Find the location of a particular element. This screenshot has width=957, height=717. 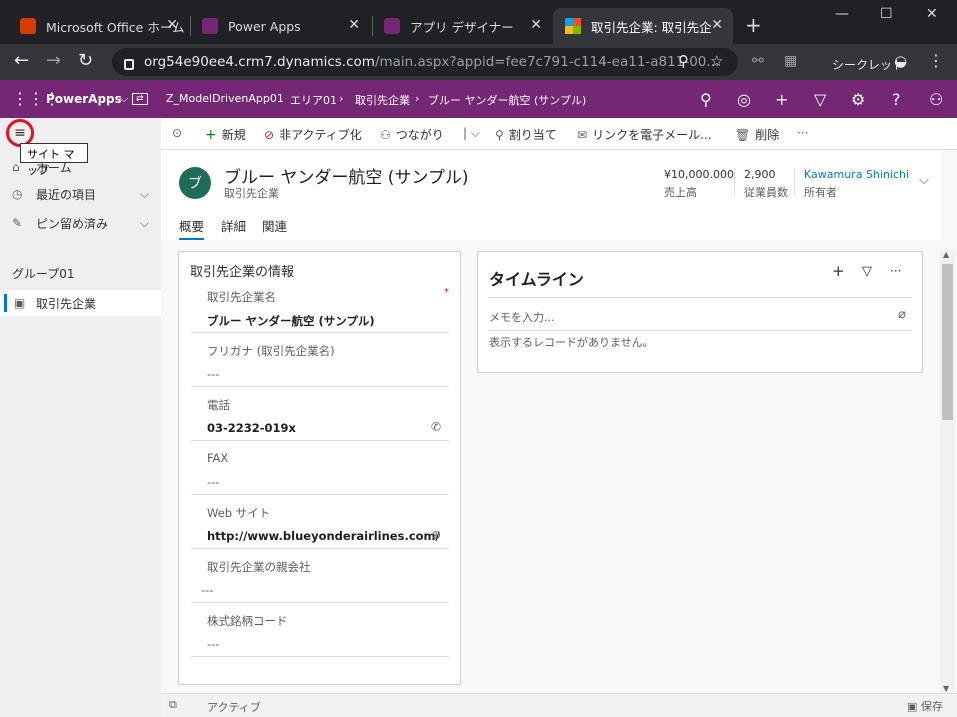

connection-icon: ⚇ is located at coordinates (385, 135).